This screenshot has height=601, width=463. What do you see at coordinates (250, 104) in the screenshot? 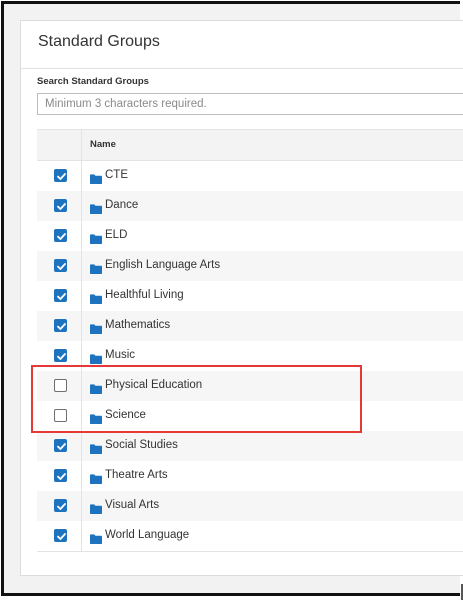
I see `search-input` at bounding box center [250, 104].